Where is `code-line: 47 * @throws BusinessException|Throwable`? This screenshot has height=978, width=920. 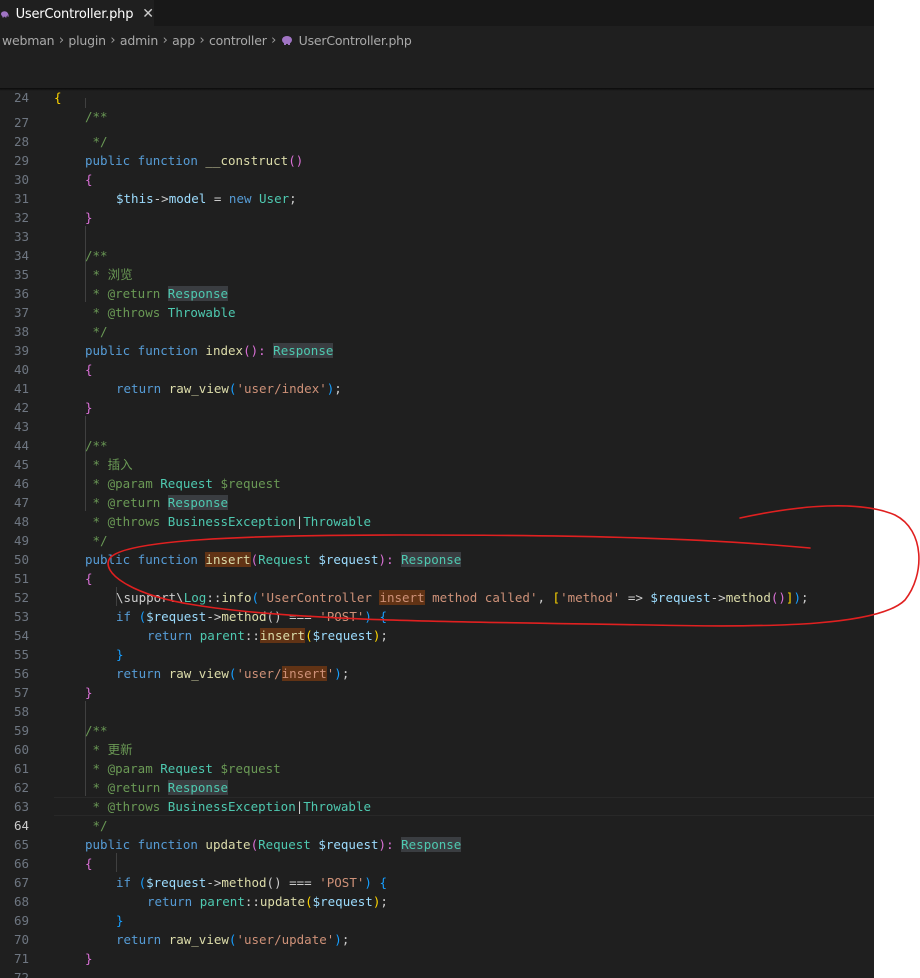
code-line: 47 * @throws BusinessException|Throwable is located at coordinates (192, 512).